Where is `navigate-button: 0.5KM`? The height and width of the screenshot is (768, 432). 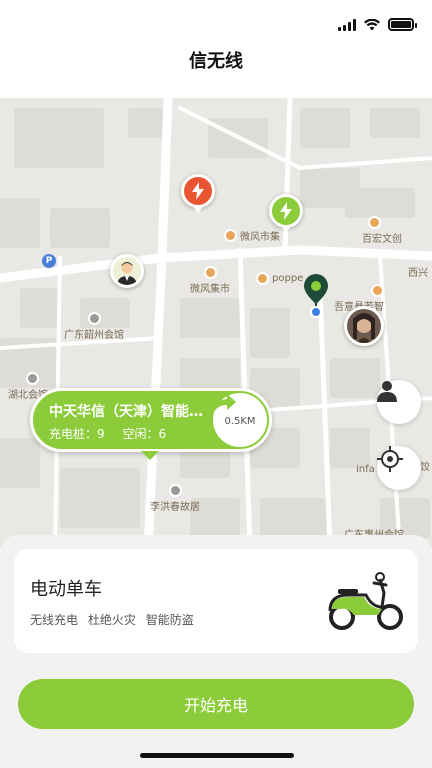
navigate-button: 0.5KM is located at coordinates (240, 420).